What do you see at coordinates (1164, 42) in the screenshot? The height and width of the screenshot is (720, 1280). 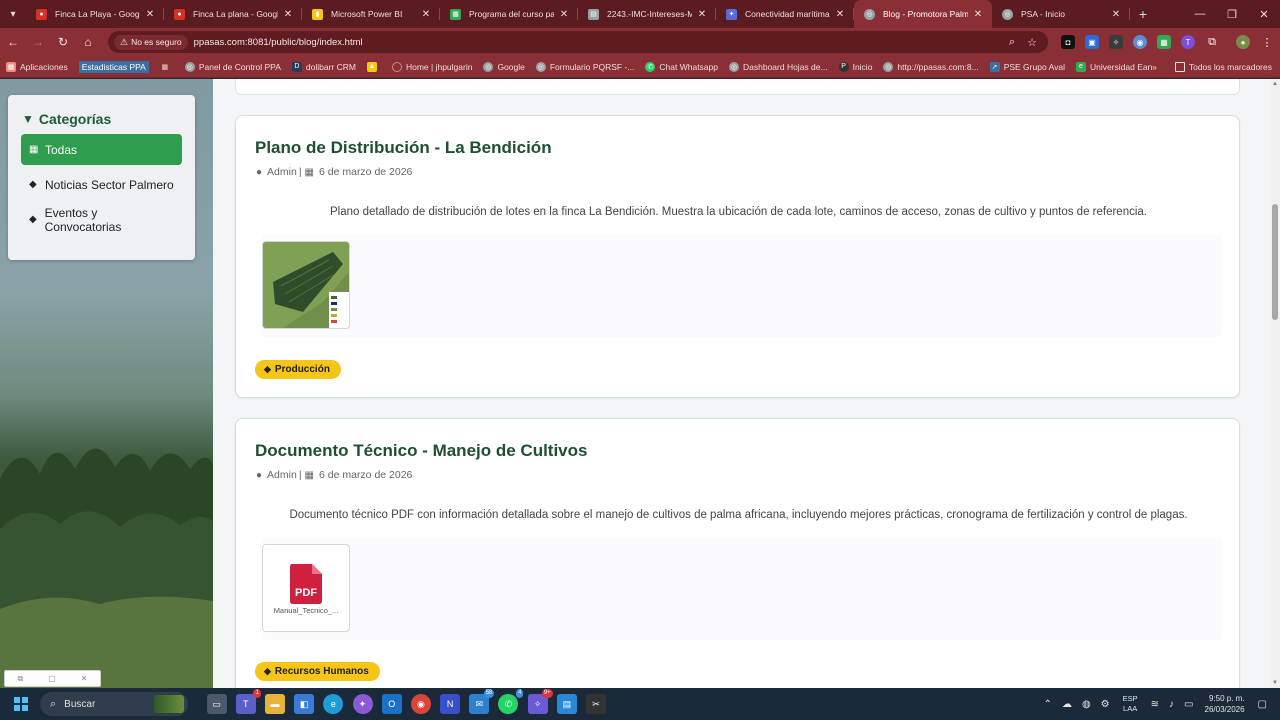 I see `extension-icon: ▦` at bounding box center [1164, 42].